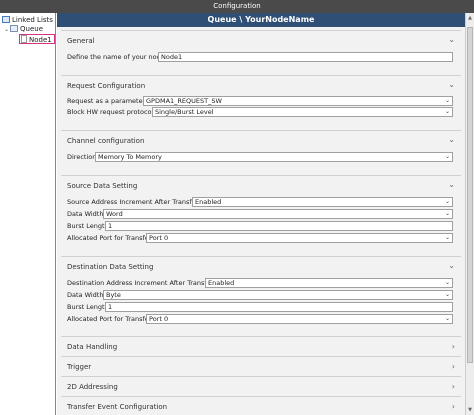 This screenshot has width=474, height=415. I want to click on destination-width-select: Byte ⌄, so click(278, 295).